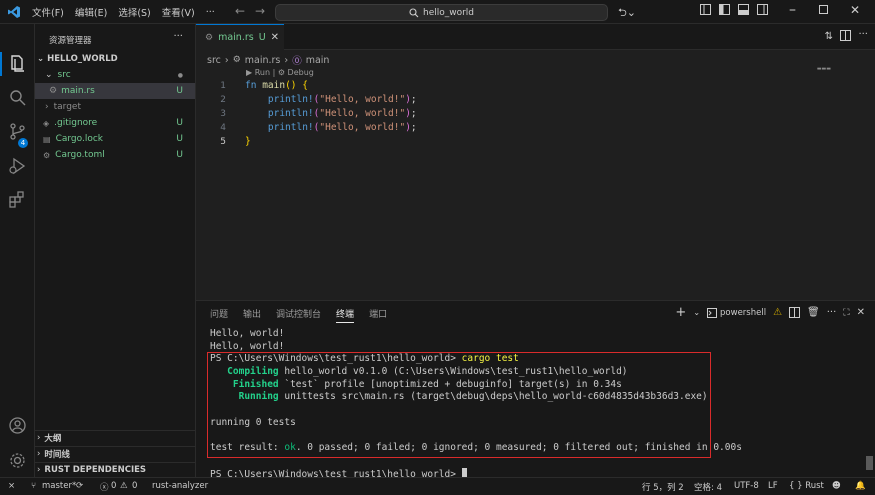 The height and width of the screenshot is (495, 875). Describe the element at coordinates (724, 9) in the screenshot. I see `toggle-sidebar-icon` at that location.